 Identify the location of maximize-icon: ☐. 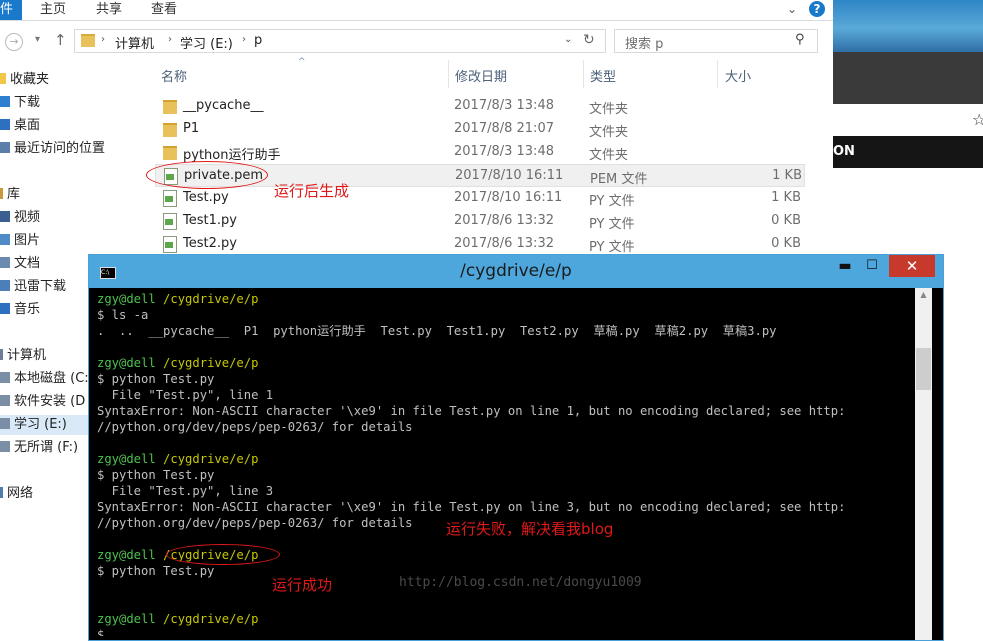
(872, 267).